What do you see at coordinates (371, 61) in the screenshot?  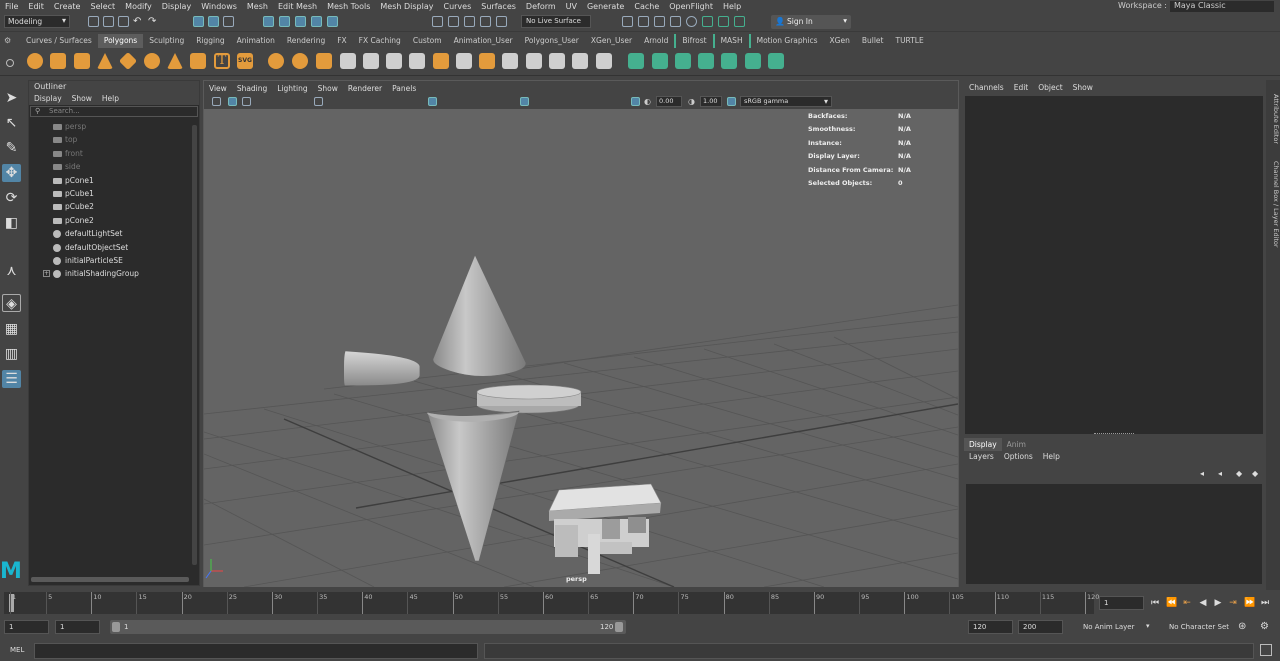 I see `mirror-icon` at bounding box center [371, 61].